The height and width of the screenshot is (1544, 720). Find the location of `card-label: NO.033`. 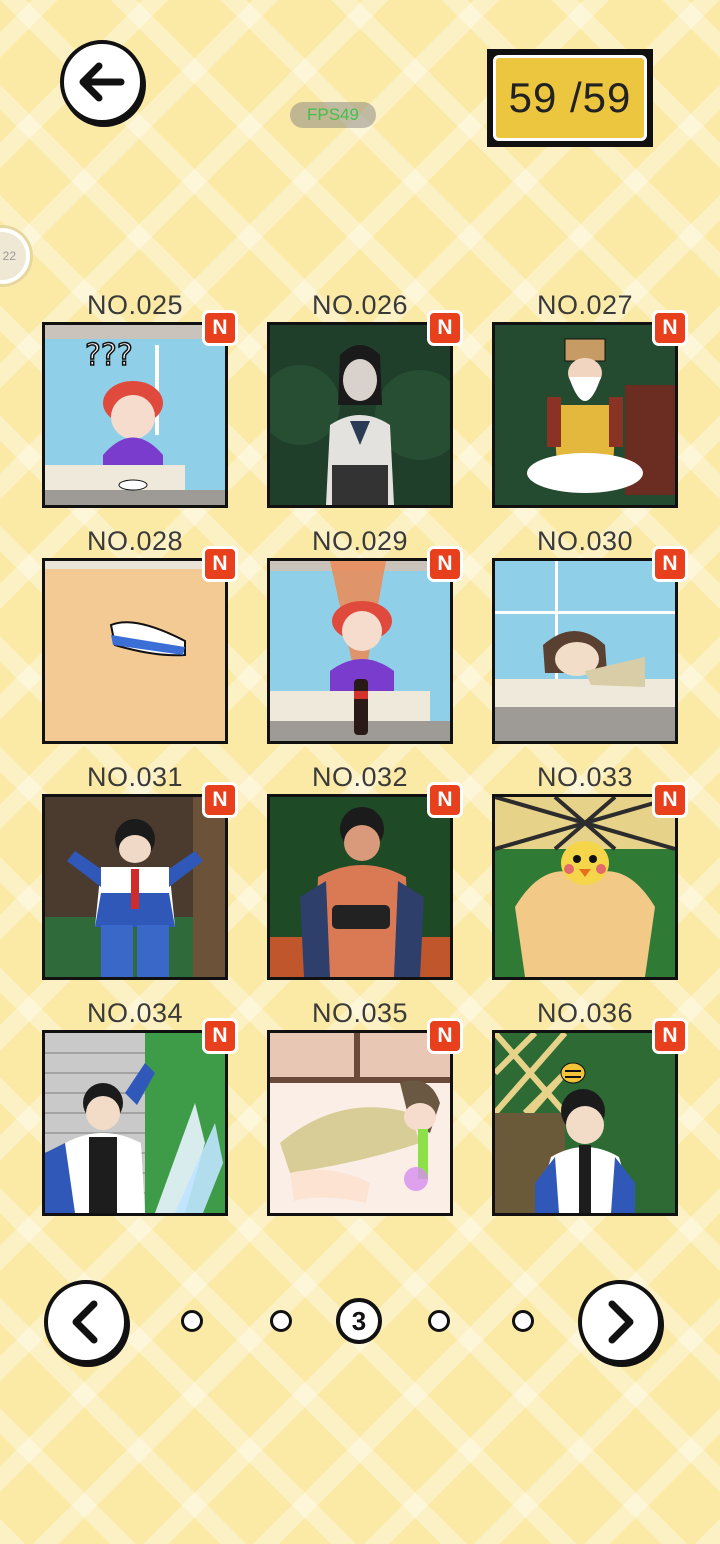

card-label: NO.033 is located at coordinates (585, 777).